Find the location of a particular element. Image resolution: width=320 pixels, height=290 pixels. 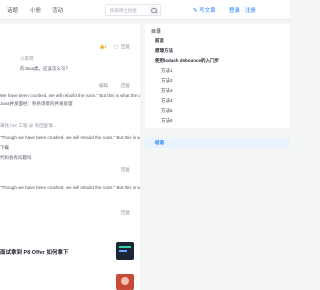

reply-button-3: 回复 is located at coordinates (125, 170).